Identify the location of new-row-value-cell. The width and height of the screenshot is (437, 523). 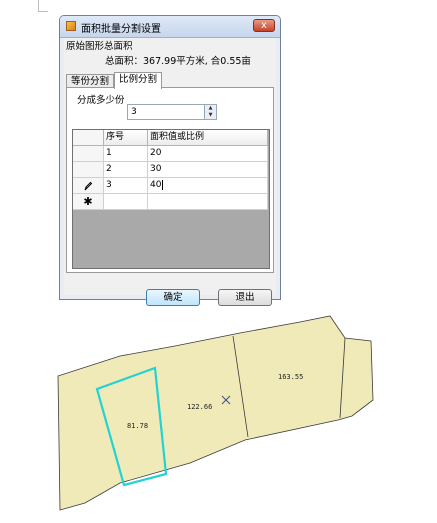
(208, 202).